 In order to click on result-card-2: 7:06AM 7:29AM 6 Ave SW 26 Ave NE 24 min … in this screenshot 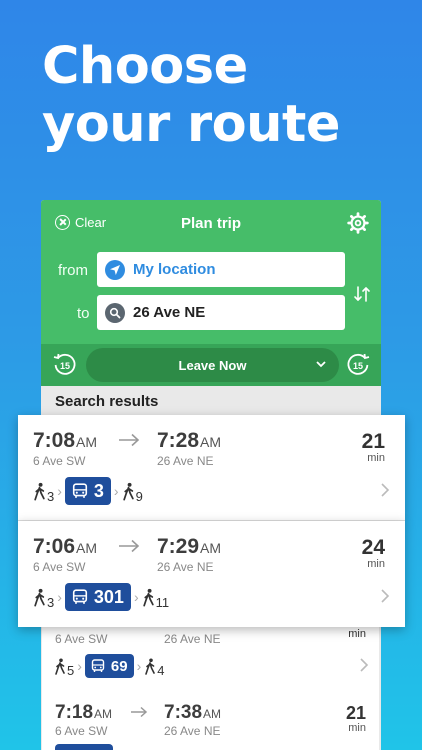, I will do `click(211, 574)`.